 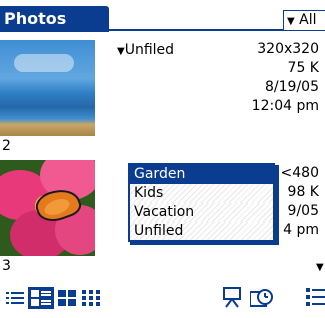 What do you see at coordinates (47, 208) in the screenshot?
I see `photo-thumbnail-butterfly` at bounding box center [47, 208].